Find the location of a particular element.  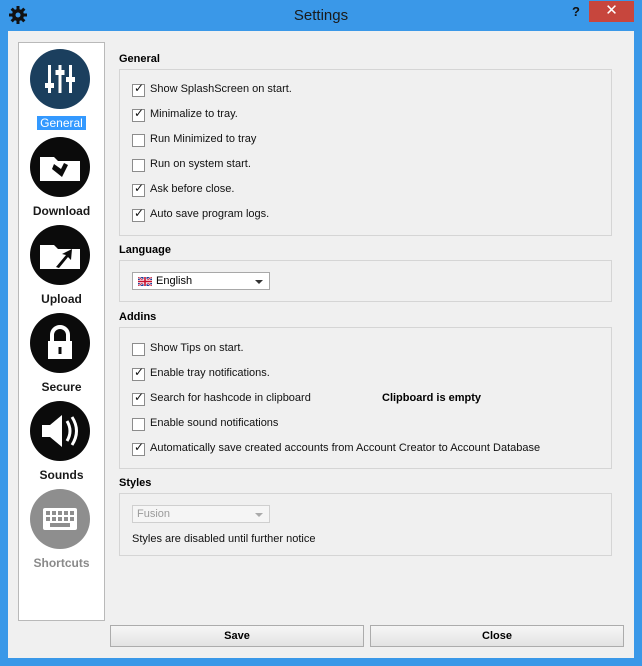

general-section-title: General is located at coordinates (139, 59).